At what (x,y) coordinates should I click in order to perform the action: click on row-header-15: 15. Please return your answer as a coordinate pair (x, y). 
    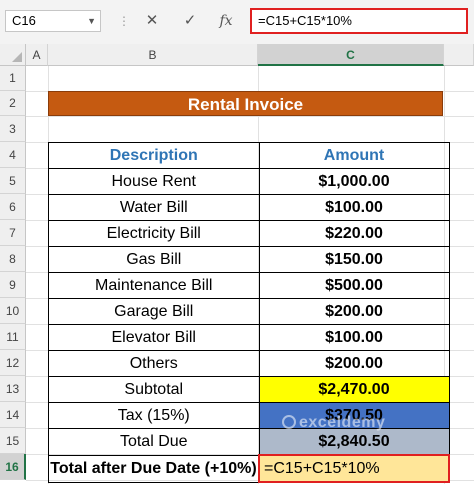
    Looking at the image, I should click on (13, 441).